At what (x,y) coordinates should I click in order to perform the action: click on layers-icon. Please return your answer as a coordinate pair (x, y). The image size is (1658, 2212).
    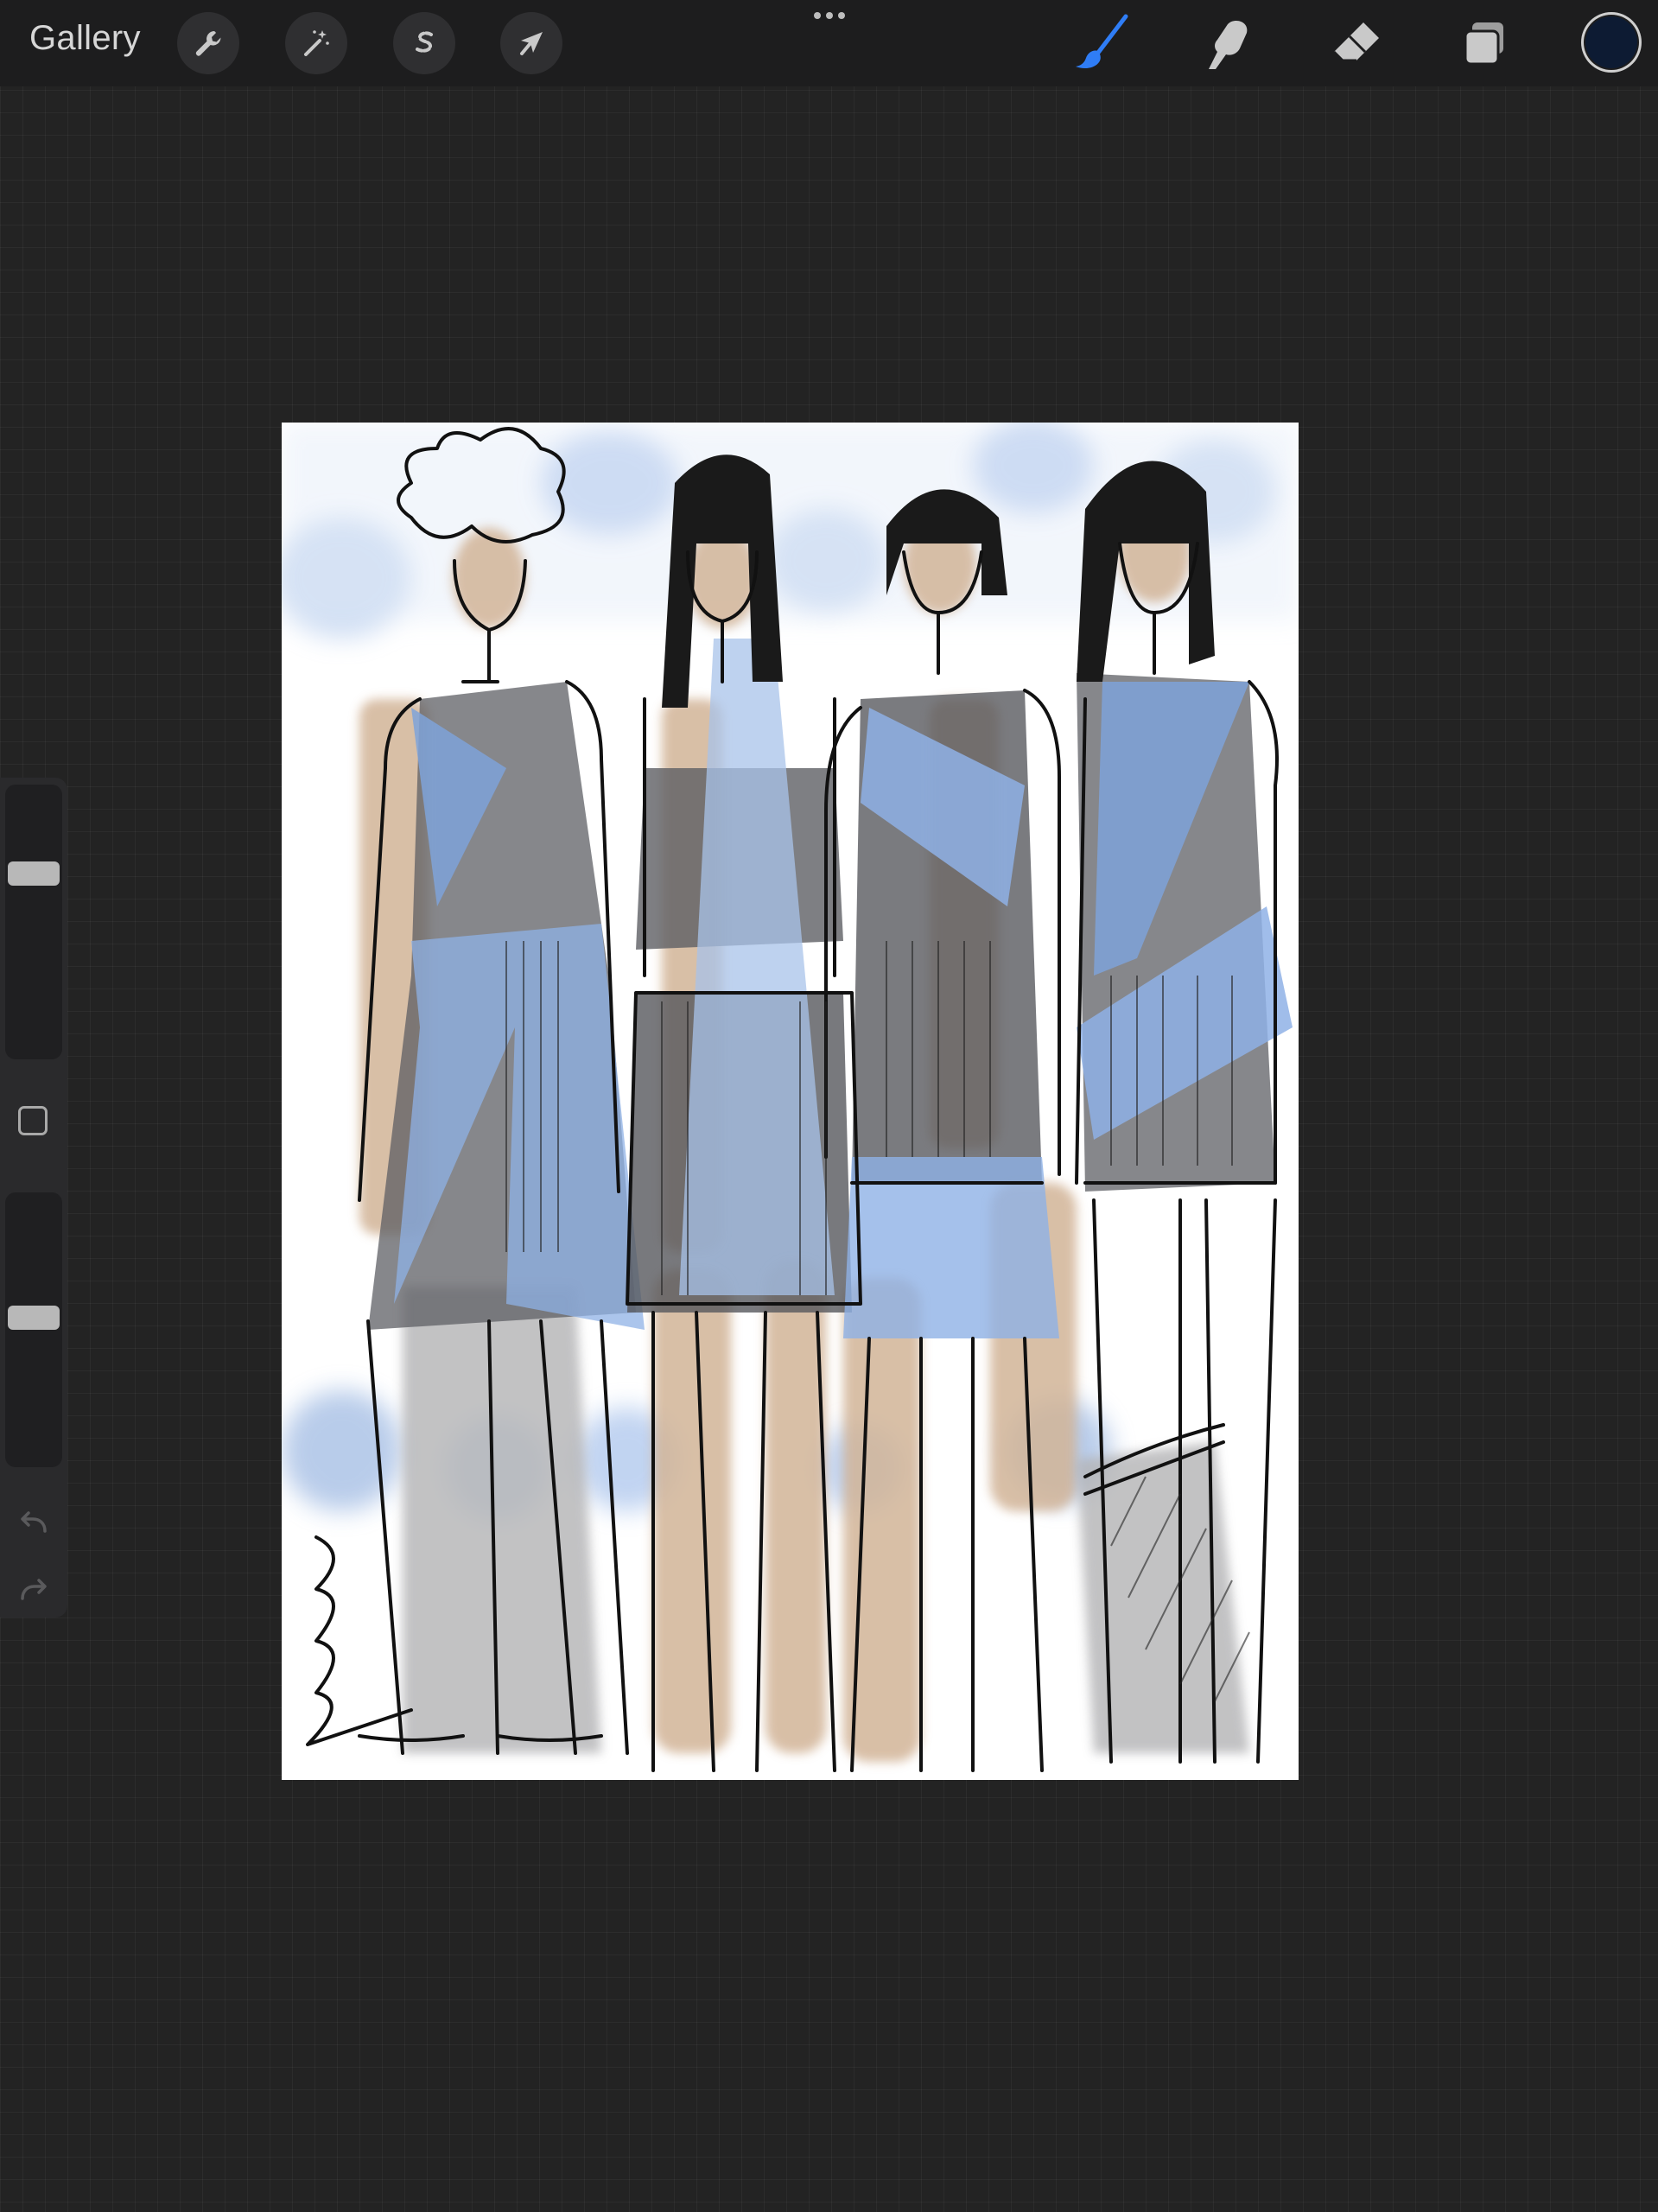
    Looking at the image, I should click on (1483, 44).